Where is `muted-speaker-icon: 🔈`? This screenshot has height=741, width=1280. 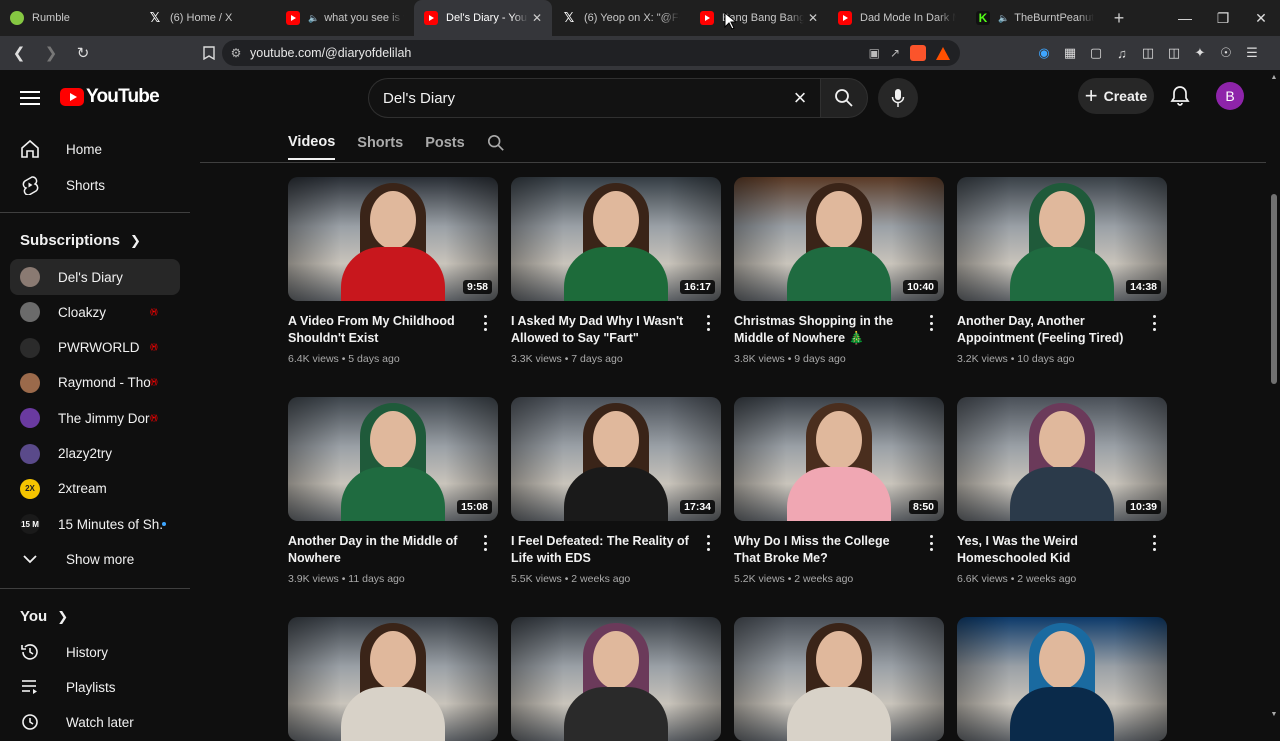
muted-speaker-icon: 🔈 is located at coordinates (1003, 18).